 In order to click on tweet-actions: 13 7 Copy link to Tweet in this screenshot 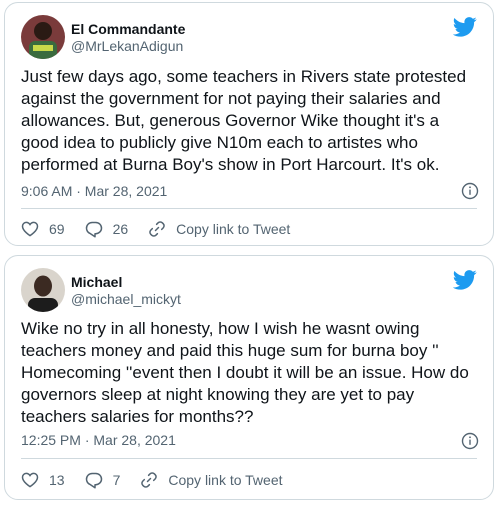, I will do `click(162, 480)`.